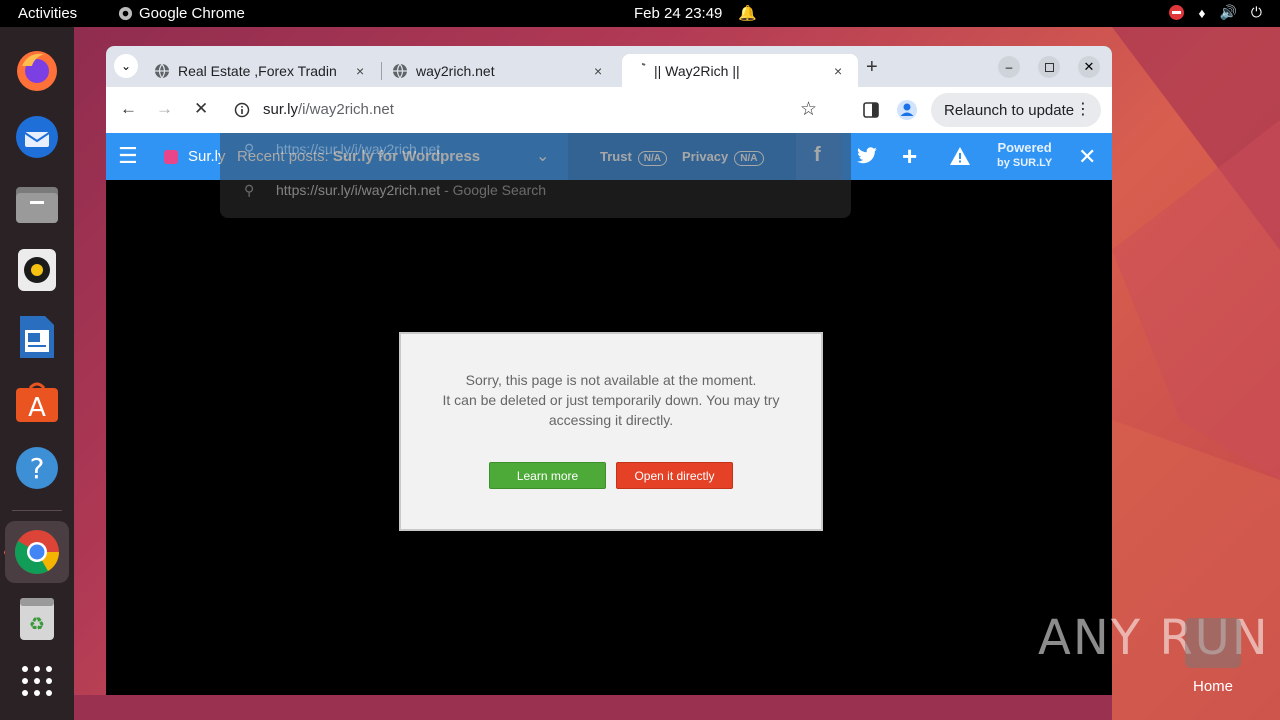 Image resolution: width=1280 pixels, height=720 pixels. What do you see at coordinates (960, 156) in the screenshot?
I see `warning-icon` at bounding box center [960, 156].